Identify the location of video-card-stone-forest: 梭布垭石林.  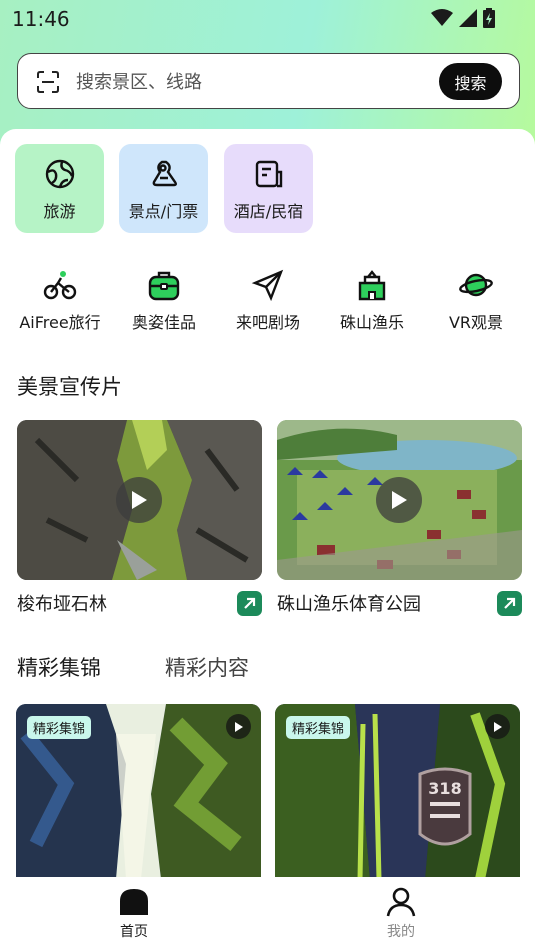
(139, 518).